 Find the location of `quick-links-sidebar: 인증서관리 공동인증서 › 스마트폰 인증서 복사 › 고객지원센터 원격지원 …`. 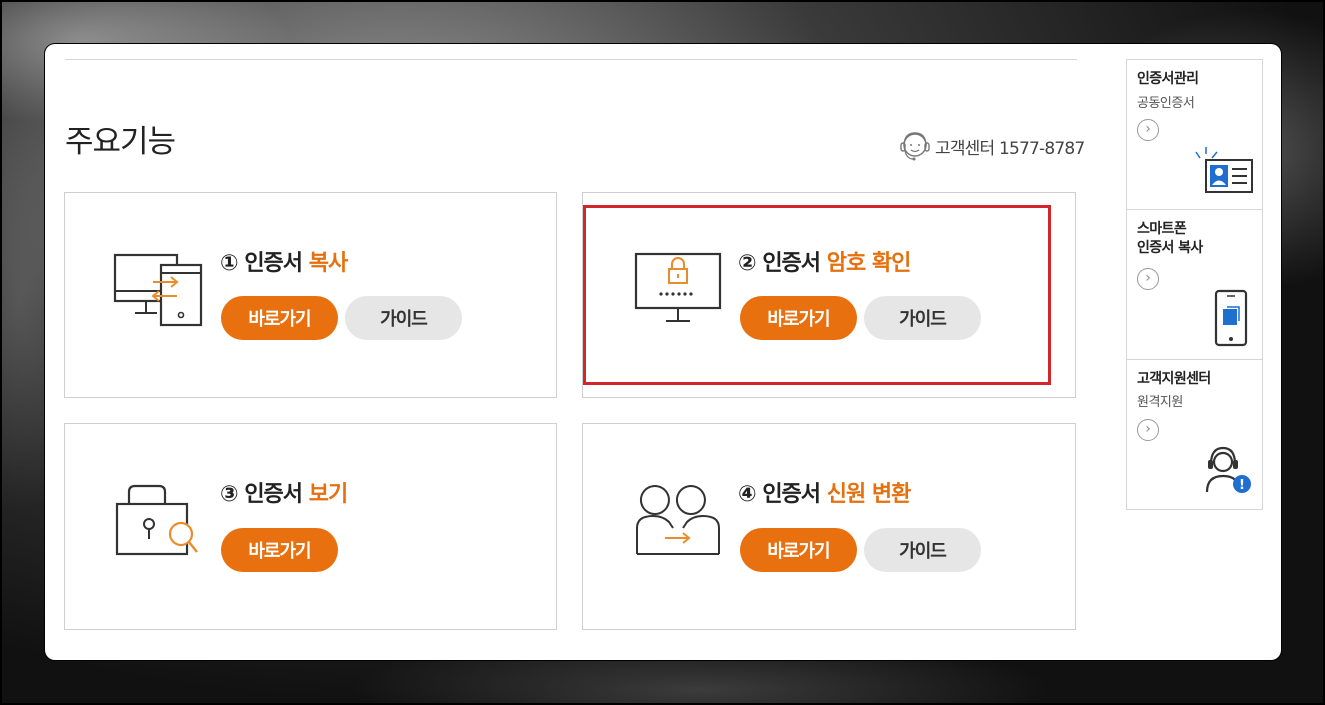

quick-links-sidebar: 인증서관리 공동인증서 › 스마트폰 인증서 복사 › 고객지원센터 원격지원 … is located at coordinates (1194, 284).